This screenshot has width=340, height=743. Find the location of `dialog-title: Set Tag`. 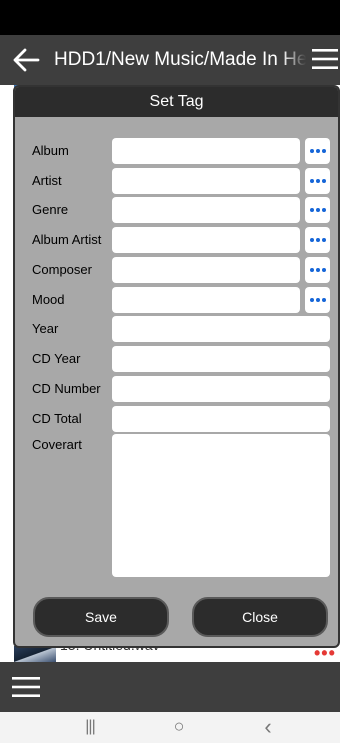

dialog-title: Set Tag is located at coordinates (176, 102).